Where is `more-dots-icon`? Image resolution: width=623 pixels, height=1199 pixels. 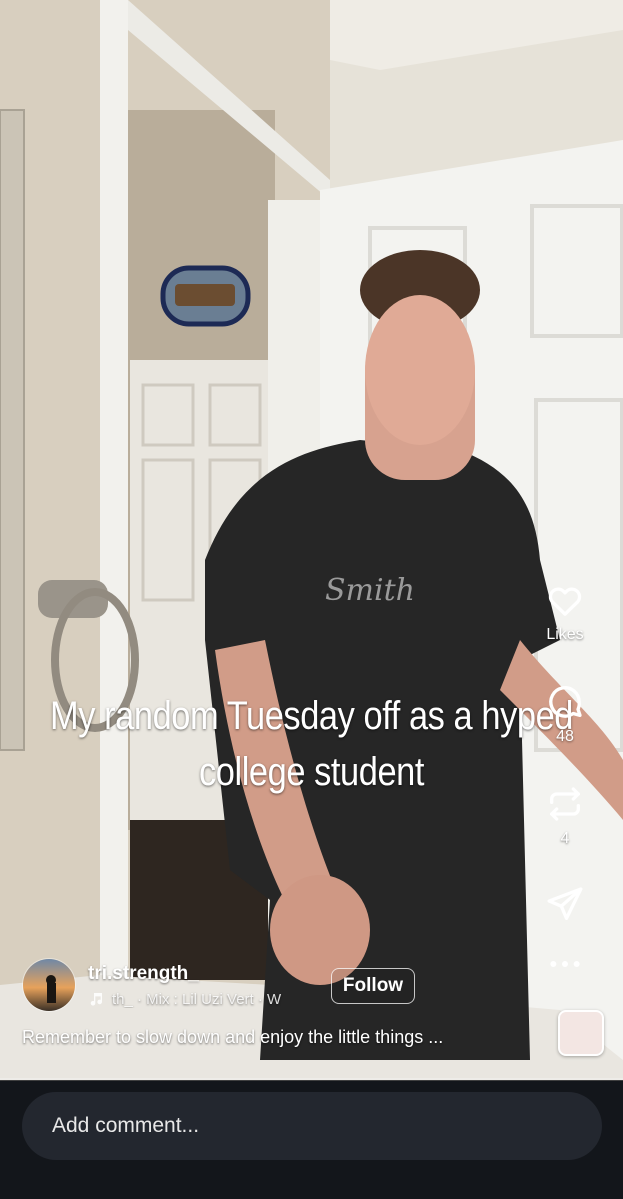
more-dots-icon is located at coordinates (565, 964).